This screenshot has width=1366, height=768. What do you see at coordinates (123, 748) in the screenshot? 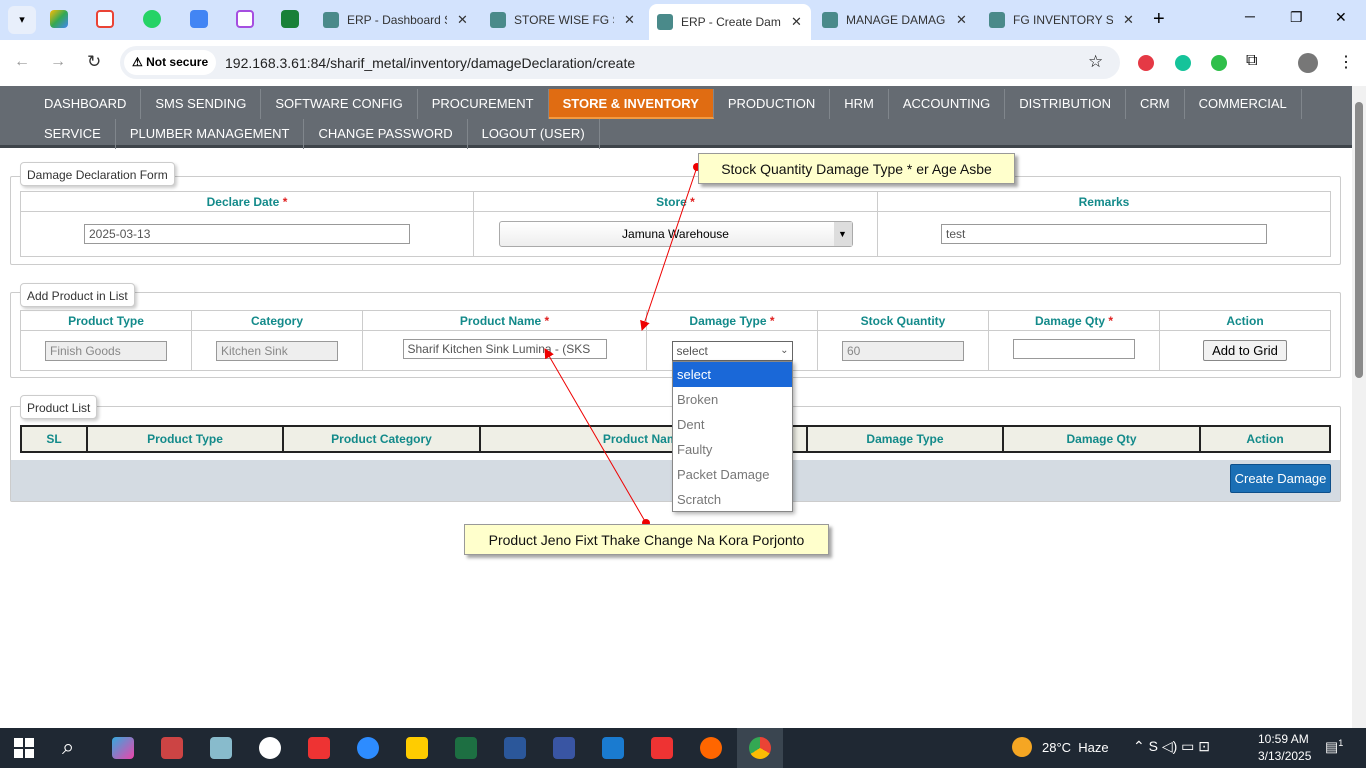
I see `copilot-icon` at bounding box center [123, 748].